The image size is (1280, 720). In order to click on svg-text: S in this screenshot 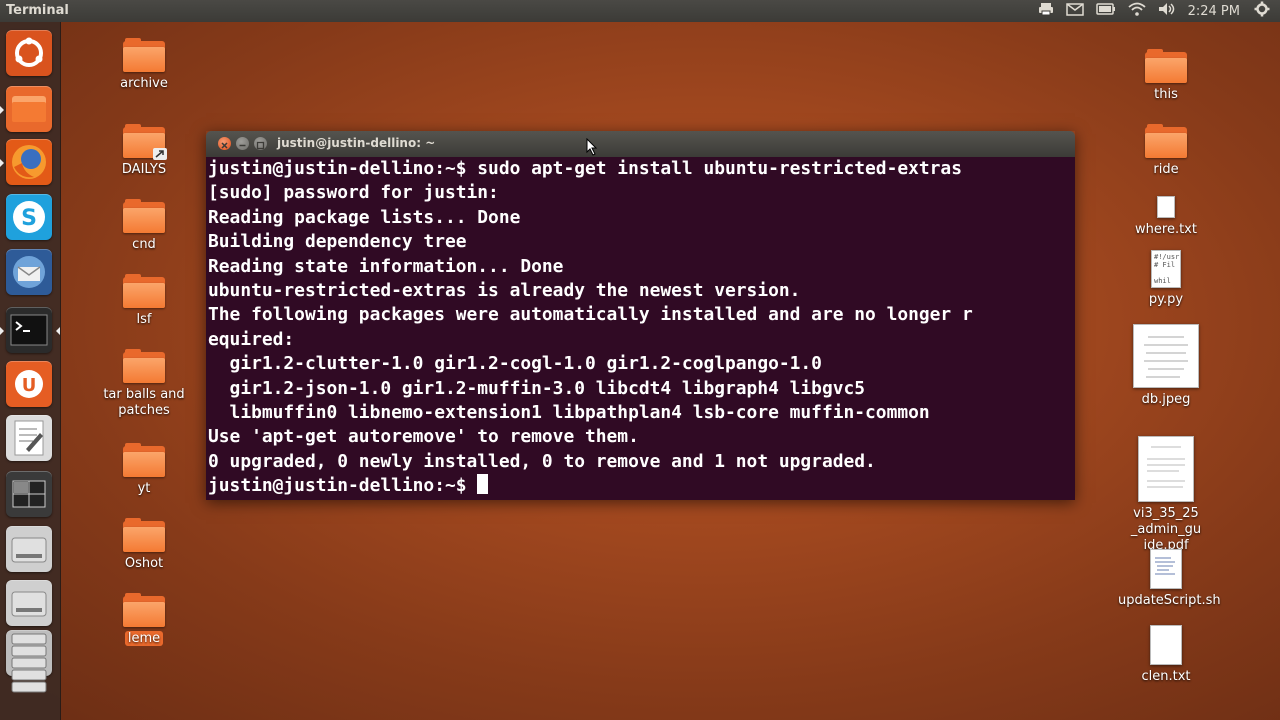, I will do `click(29, 218)`.